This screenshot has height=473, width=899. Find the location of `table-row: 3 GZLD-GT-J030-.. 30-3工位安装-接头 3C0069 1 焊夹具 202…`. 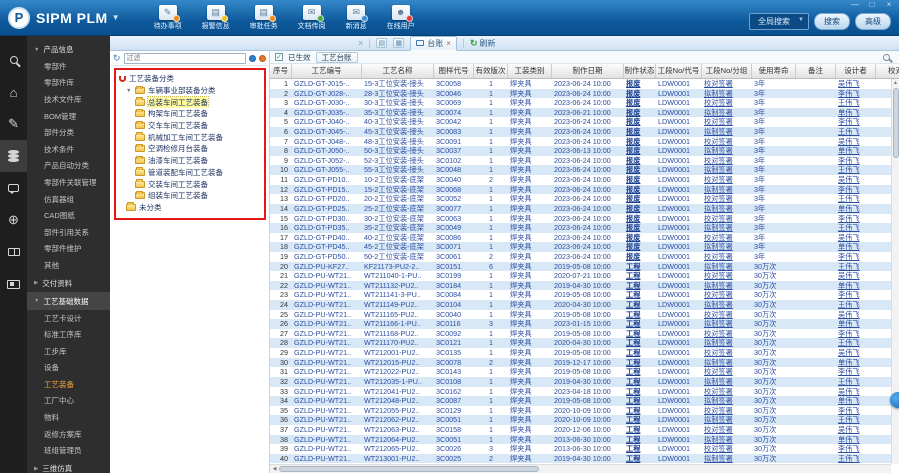

table-row: 3 GZLD-GT-J030-.. 30-3工位安装-接头 3C0069 1 焊夹具 202… is located at coordinates (584, 103).